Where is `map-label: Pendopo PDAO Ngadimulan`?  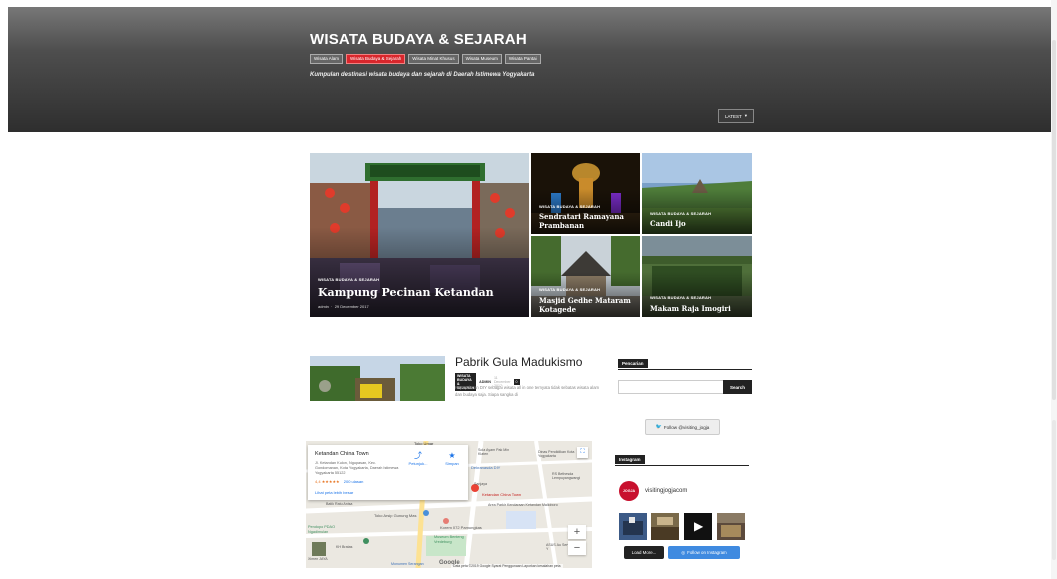
map-label: Pendopo PDAO Ngadimulan is located at coordinates (322, 529).